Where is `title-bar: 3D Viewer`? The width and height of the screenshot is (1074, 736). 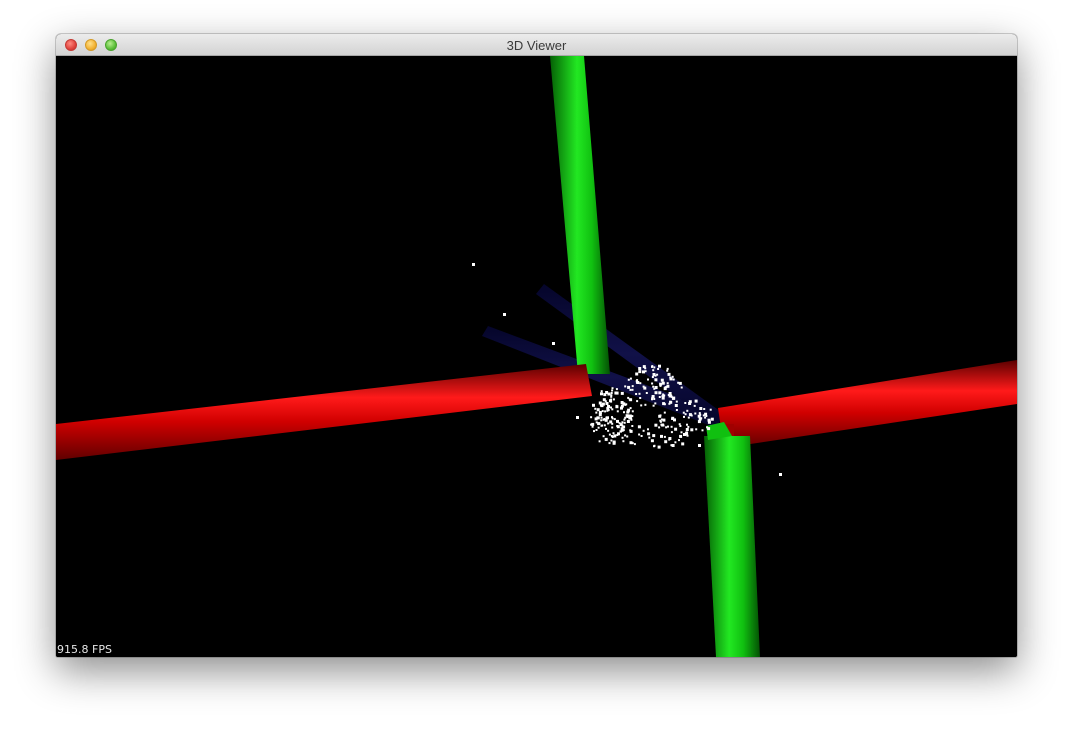 title-bar: 3D Viewer is located at coordinates (536, 45).